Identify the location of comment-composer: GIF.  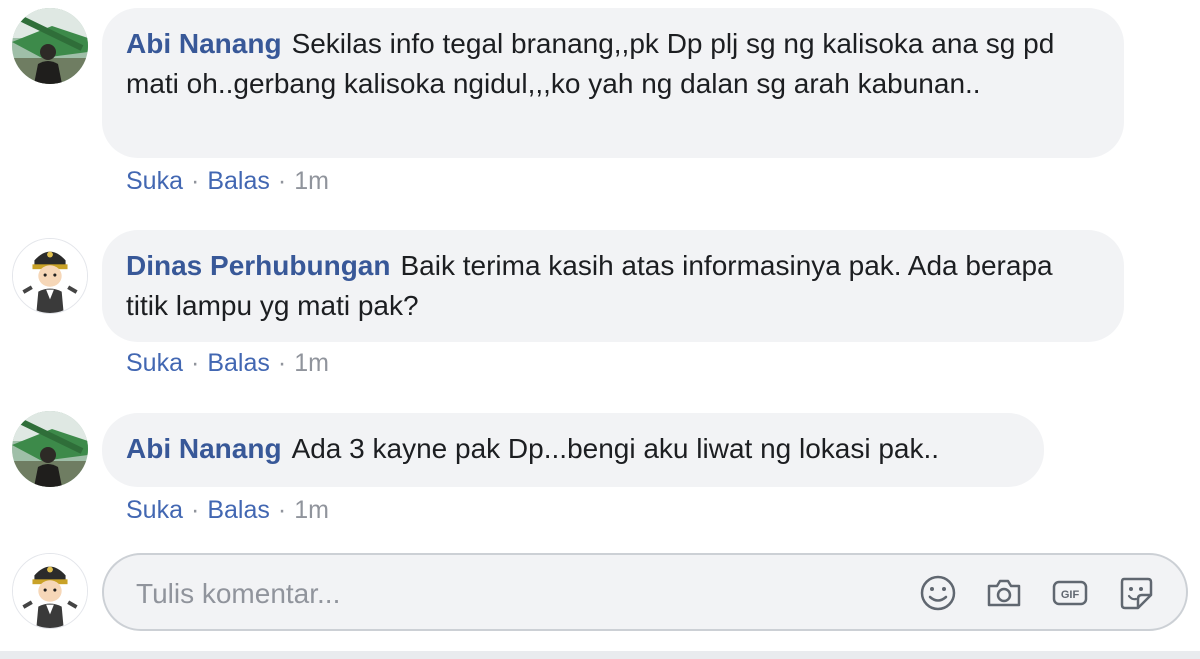
(606, 593).